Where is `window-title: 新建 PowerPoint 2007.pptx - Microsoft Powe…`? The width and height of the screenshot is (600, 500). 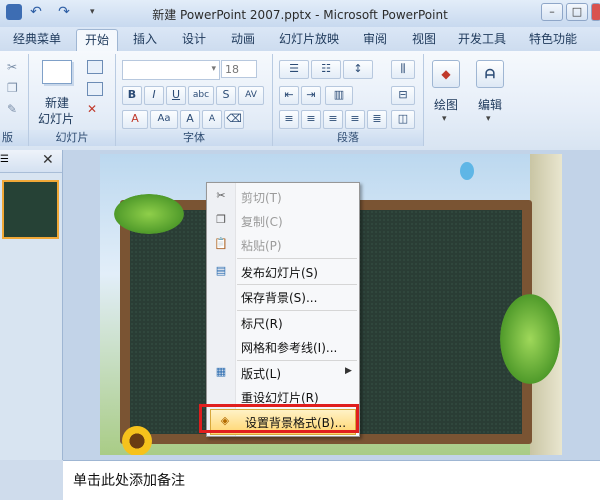
window-title: 新建 PowerPoint 2007.pptx - Microsoft Powe… is located at coordinates (300, 15).